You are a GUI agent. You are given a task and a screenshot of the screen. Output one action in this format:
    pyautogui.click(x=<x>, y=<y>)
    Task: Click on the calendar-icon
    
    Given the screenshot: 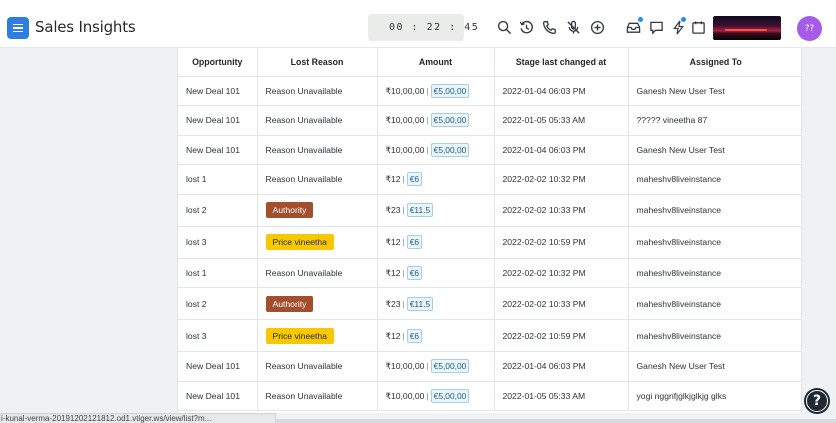 What is the action you would take?
    pyautogui.click(x=698, y=27)
    